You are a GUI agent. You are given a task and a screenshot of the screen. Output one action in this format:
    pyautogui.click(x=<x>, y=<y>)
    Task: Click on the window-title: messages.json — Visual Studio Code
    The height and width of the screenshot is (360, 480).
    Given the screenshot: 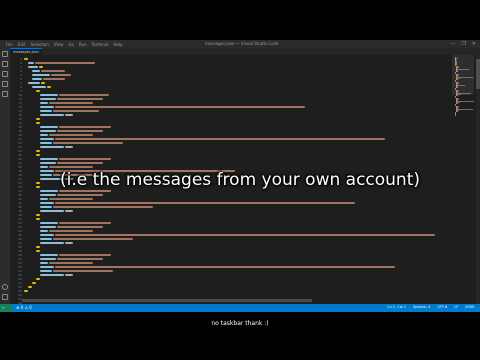 What is the action you would take?
    pyautogui.click(x=242, y=43)
    